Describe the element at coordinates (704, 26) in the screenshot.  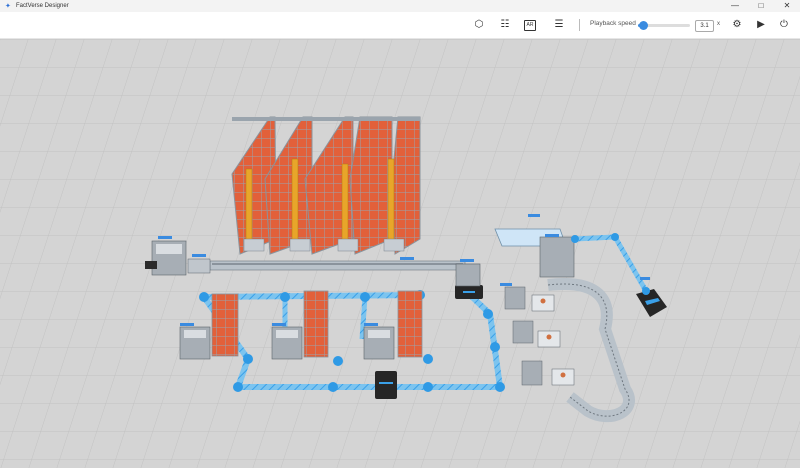
I see `playback-speed-input: 3.1` at that location.